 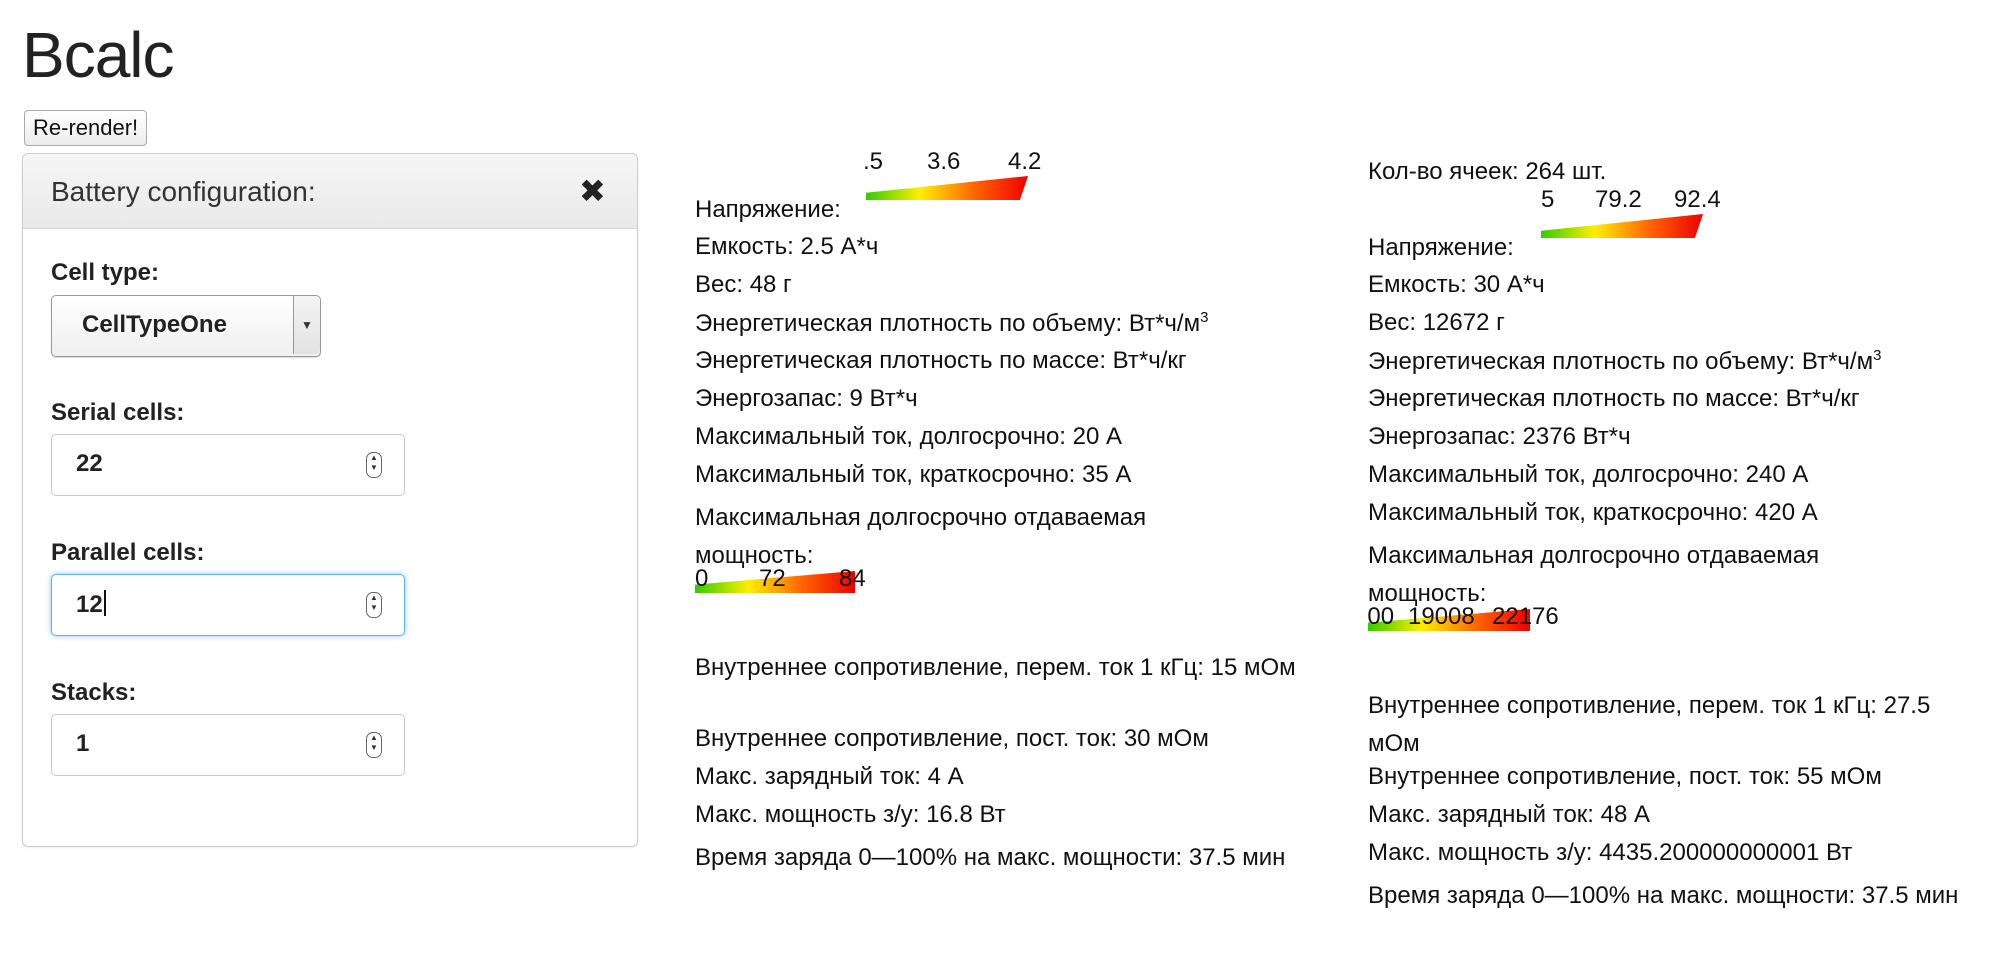 What do you see at coordinates (873, 161) in the screenshot?
I see `scale-min-label: .5` at bounding box center [873, 161].